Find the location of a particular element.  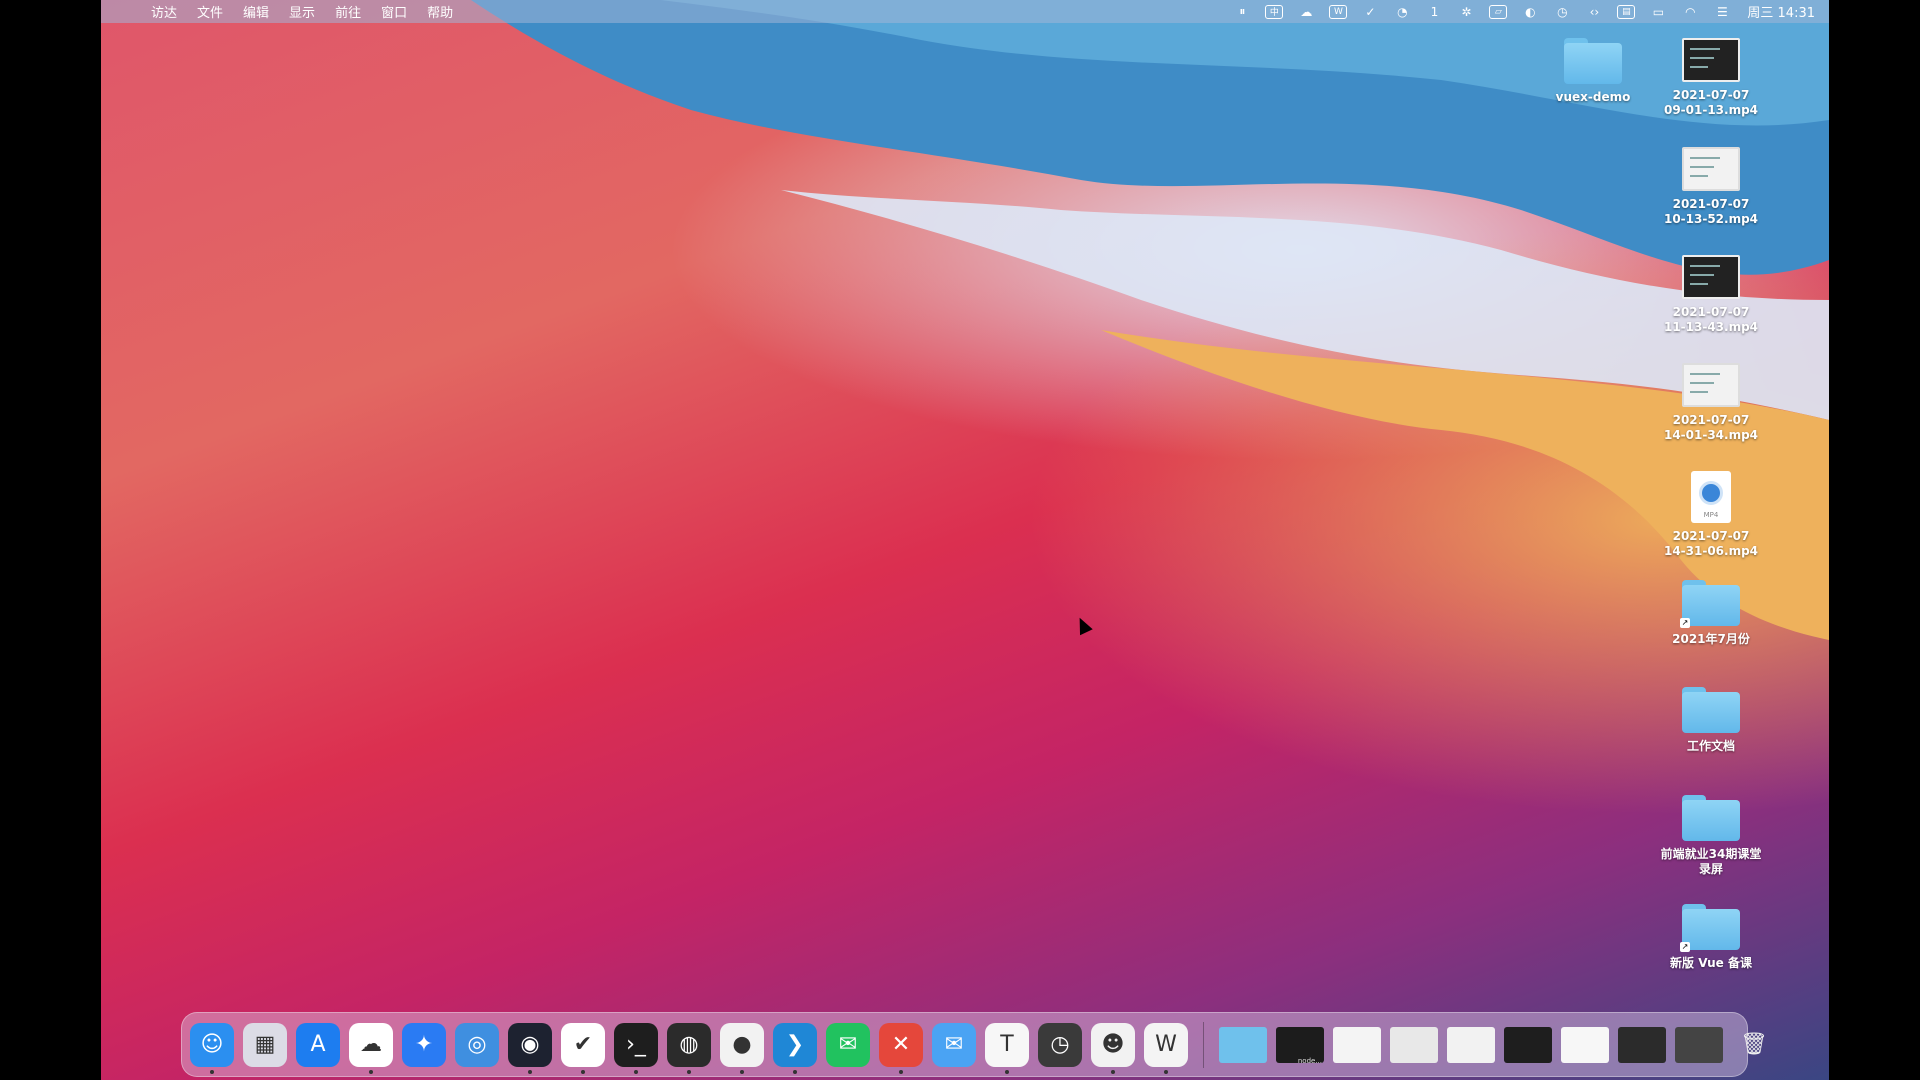

quicktime-icon is located at coordinates (1711, 493).